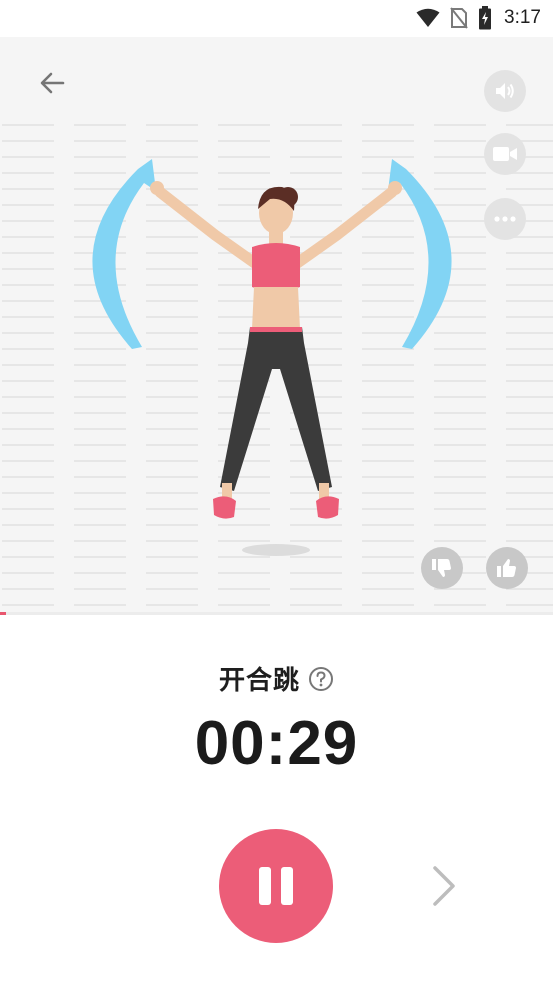  I want to click on arrow-left-icon, so click(52, 83).